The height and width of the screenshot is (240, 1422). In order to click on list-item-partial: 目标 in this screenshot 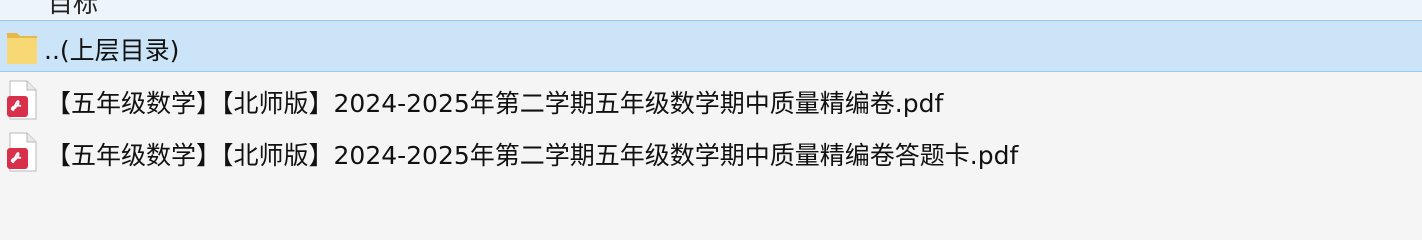, I will do `click(711, 9)`.